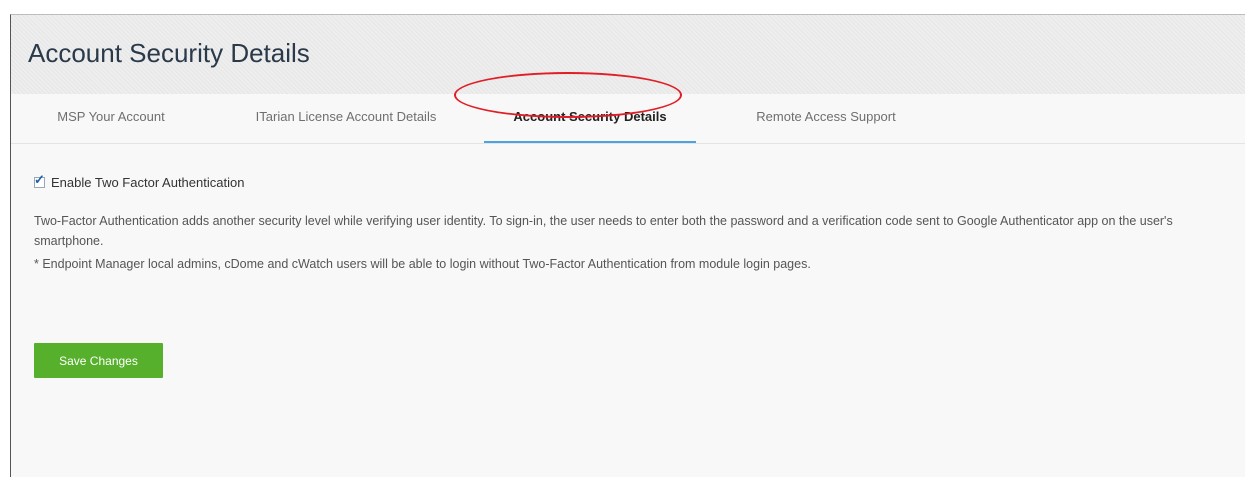 This screenshot has height=477, width=1245. I want to click on tab-itarian-license-account-details: ITarian License Account Details, so click(346, 117).